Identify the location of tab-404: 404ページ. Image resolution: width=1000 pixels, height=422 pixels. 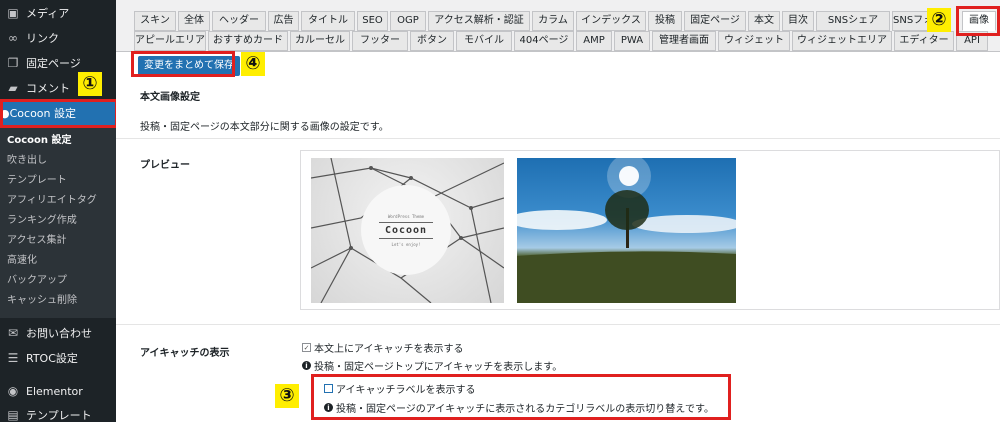
(544, 41).